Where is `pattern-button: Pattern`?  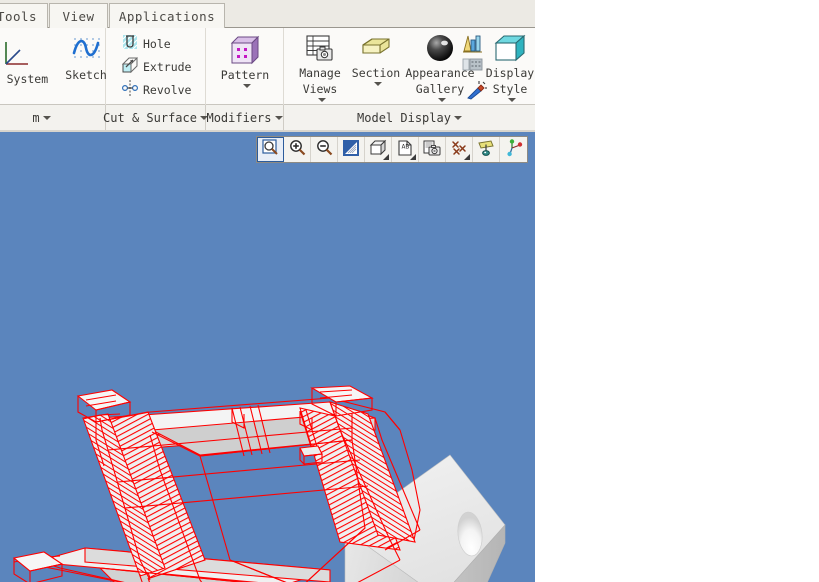 pattern-button: Pattern is located at coordinates (245, 60).